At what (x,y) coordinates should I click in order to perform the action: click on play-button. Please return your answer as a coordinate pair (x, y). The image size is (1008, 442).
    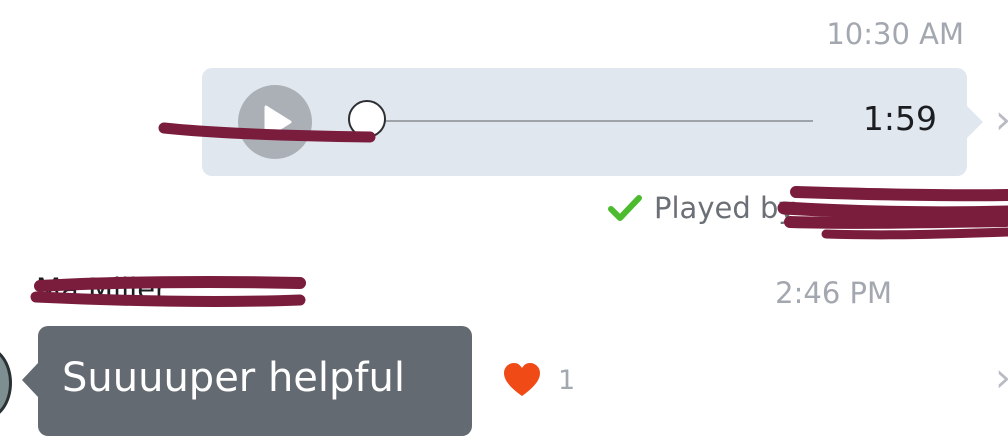
    Looking at the image, I should click on (275, 122).